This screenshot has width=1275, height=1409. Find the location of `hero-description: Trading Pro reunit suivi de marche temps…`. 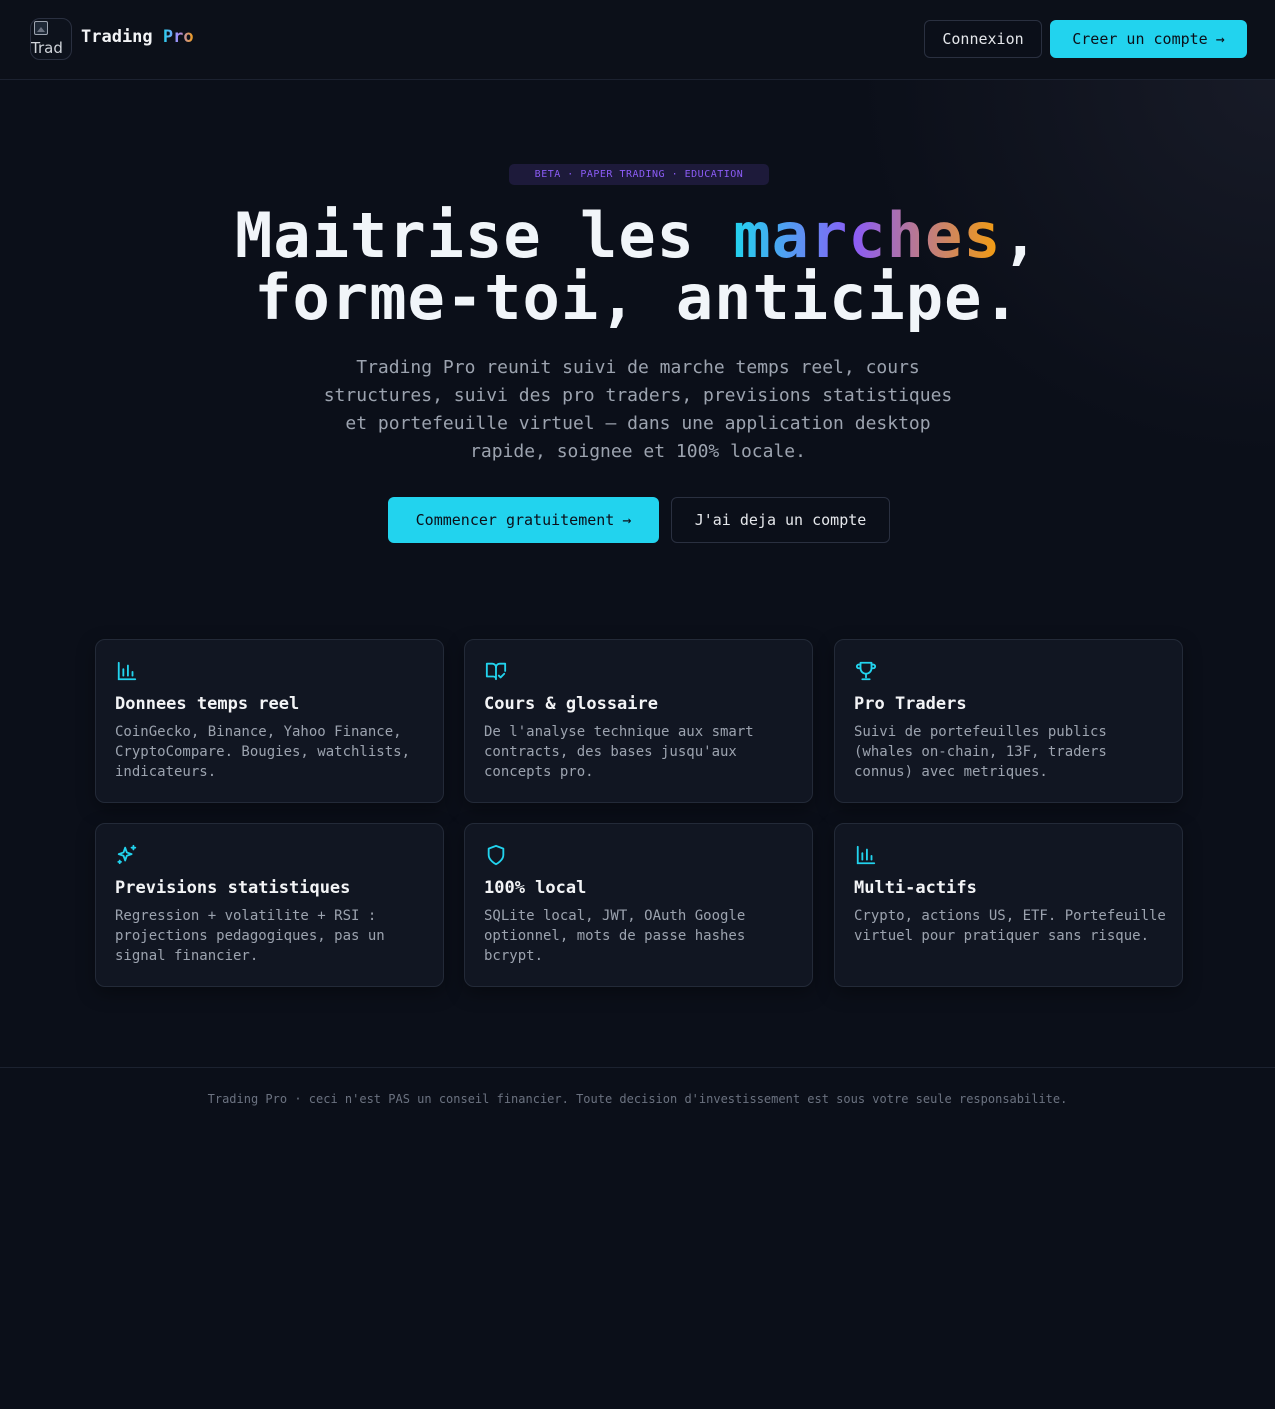

hero-description: Trading Pro reunit suivi de marche temps… is located at coordinates (638, 409).